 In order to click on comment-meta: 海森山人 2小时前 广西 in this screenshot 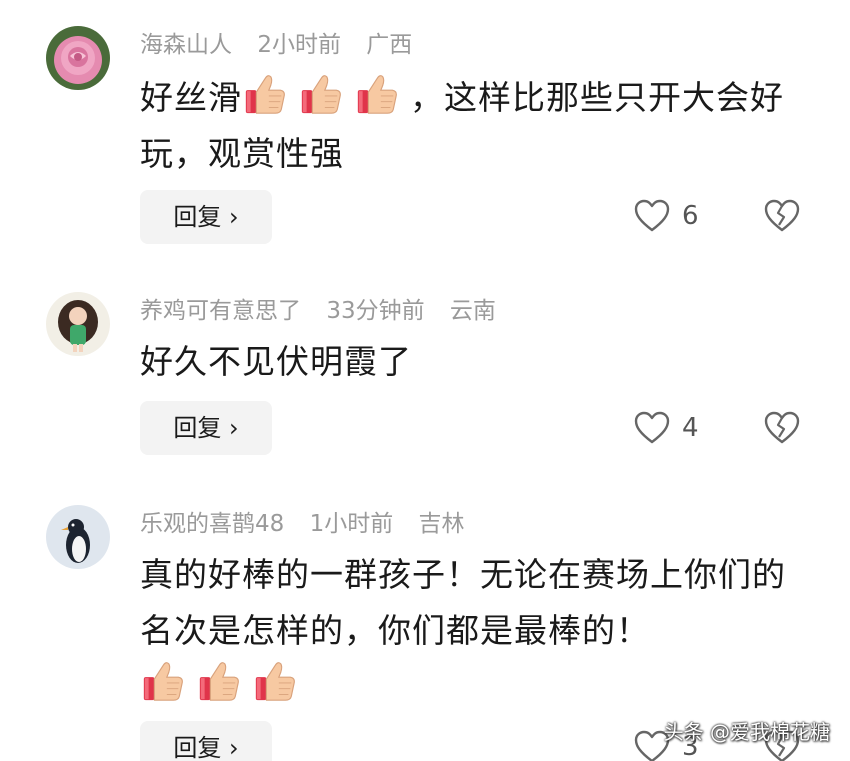, I will do `click(285, 45)`.